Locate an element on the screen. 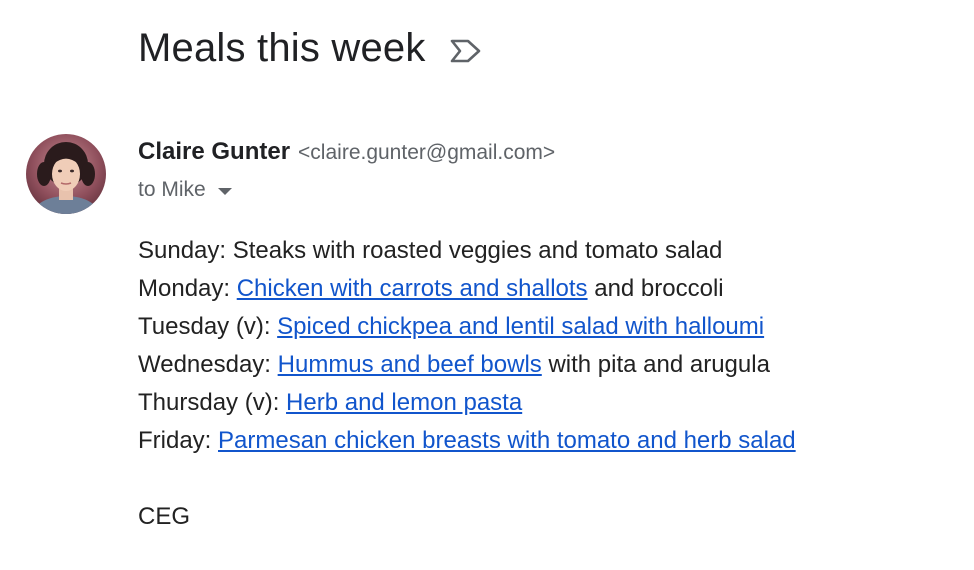 This screenshot has height=570, width=974. subject-row: Meals this week is located at coordinates (311, 48).